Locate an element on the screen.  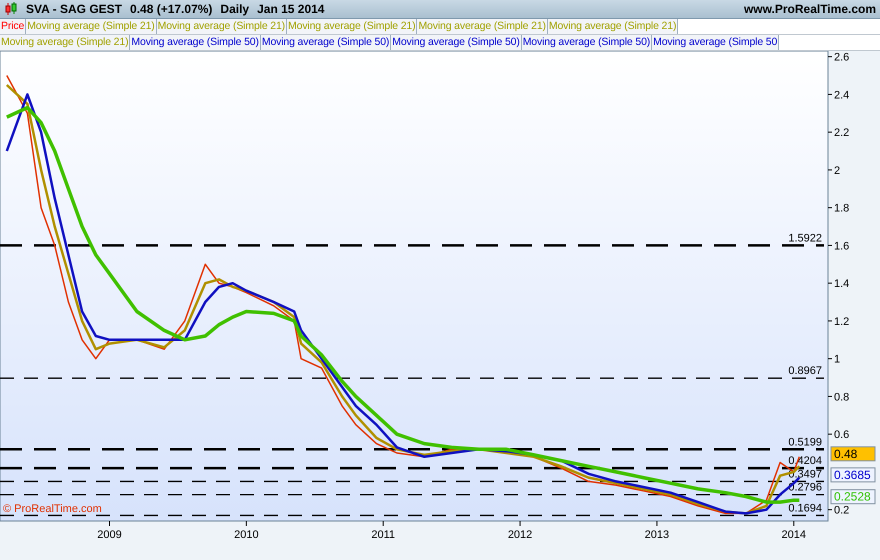
axis-label: 2 is located at coordinates (837, 170).